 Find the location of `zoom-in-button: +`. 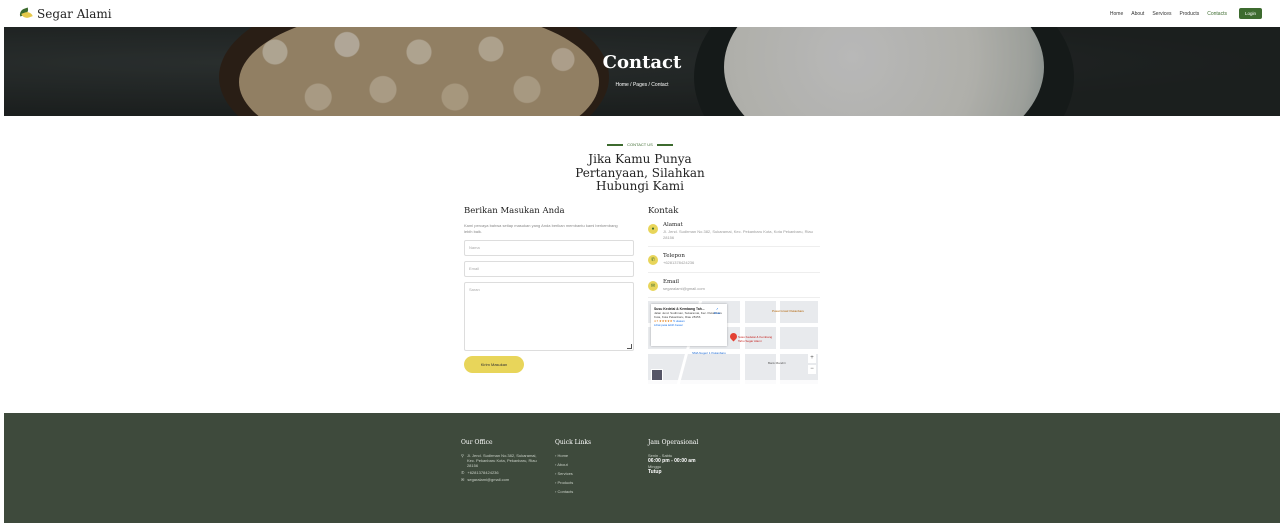

zoom-in-button: + is located at coordinates (812, 358).